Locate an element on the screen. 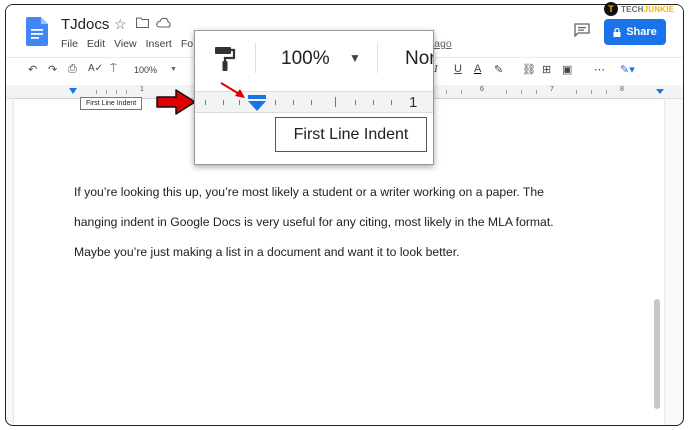 This screenshot has width=689, height=430. more-icon: ⋯ is located at coordinates (599, 69).